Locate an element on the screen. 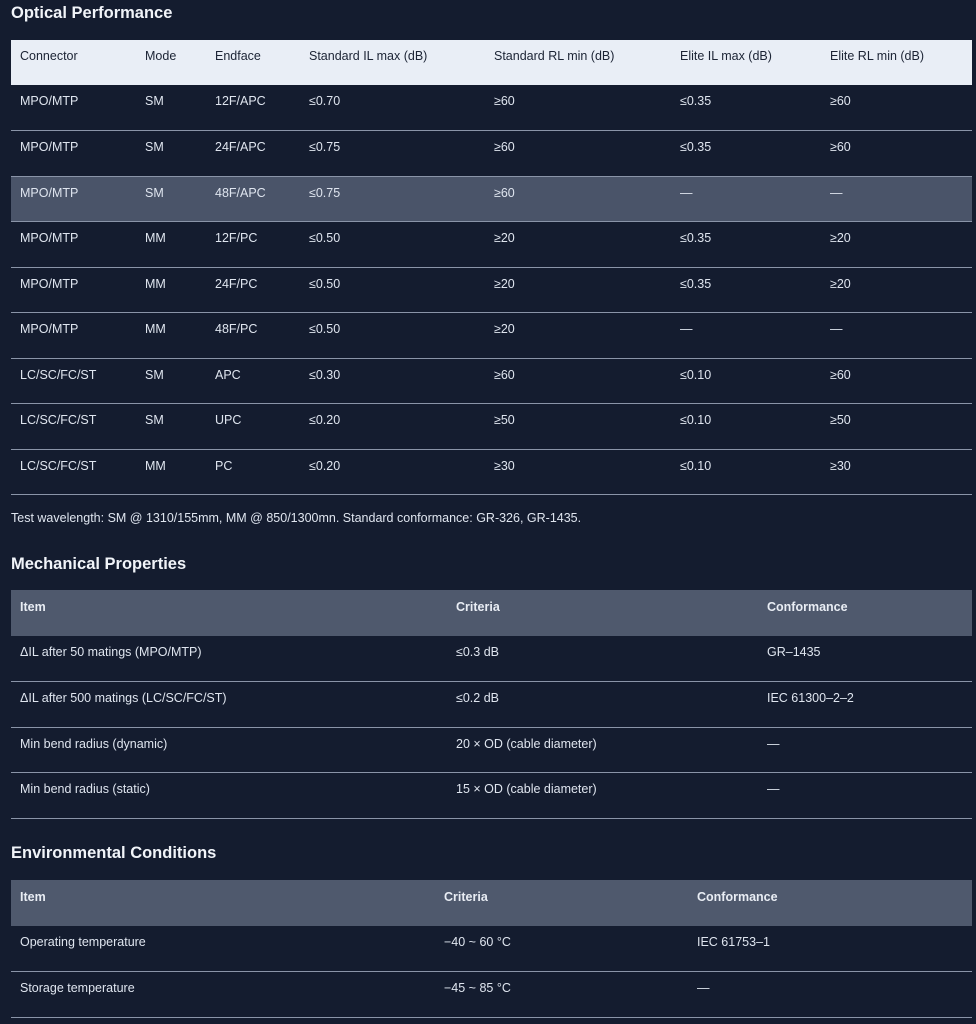  environmental-conditions-title: Environmental Conditions is located at coordinates (114, 853).